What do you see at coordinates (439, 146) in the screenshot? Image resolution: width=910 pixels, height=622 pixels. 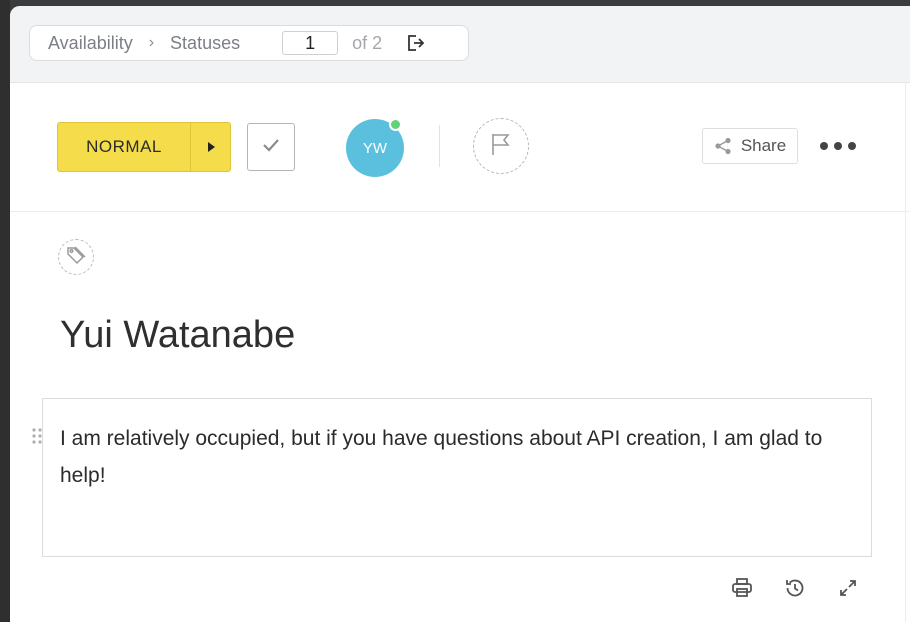 I see `toolbar-divider` at bounding box center [439, 146].